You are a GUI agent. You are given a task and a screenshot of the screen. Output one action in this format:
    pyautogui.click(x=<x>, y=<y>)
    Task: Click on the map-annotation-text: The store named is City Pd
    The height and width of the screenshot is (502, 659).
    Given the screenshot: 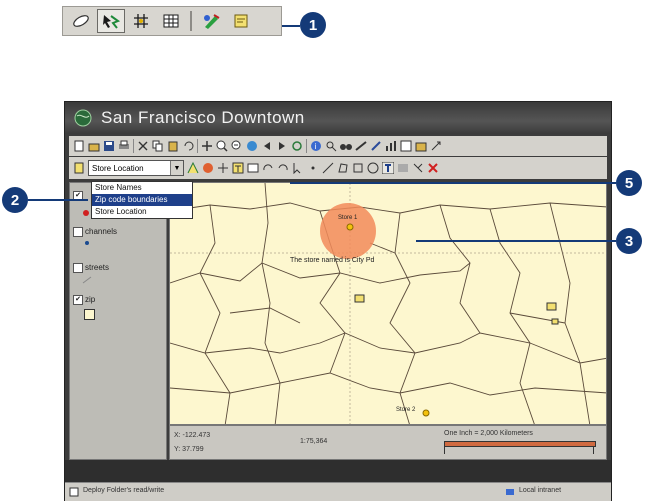 What is the action you would take?
    pyautogui.click(x=332, y=260)
    